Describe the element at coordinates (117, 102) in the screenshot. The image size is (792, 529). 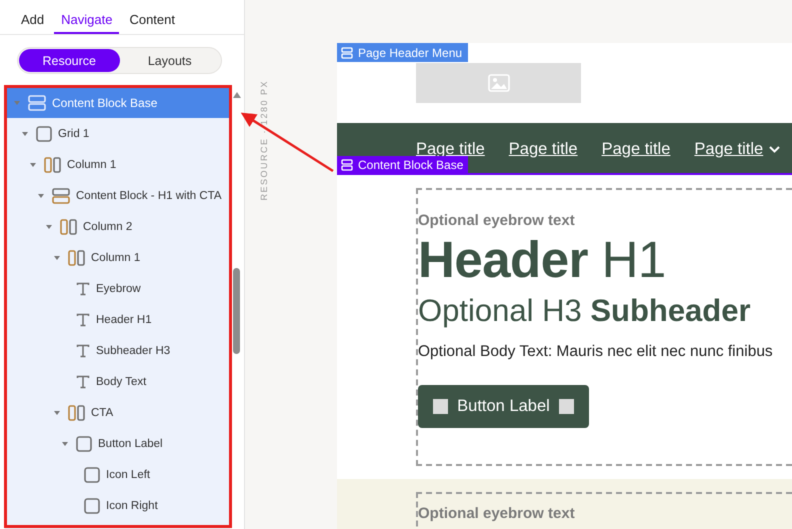
I see `tree-item: Content Block Base` at that location.